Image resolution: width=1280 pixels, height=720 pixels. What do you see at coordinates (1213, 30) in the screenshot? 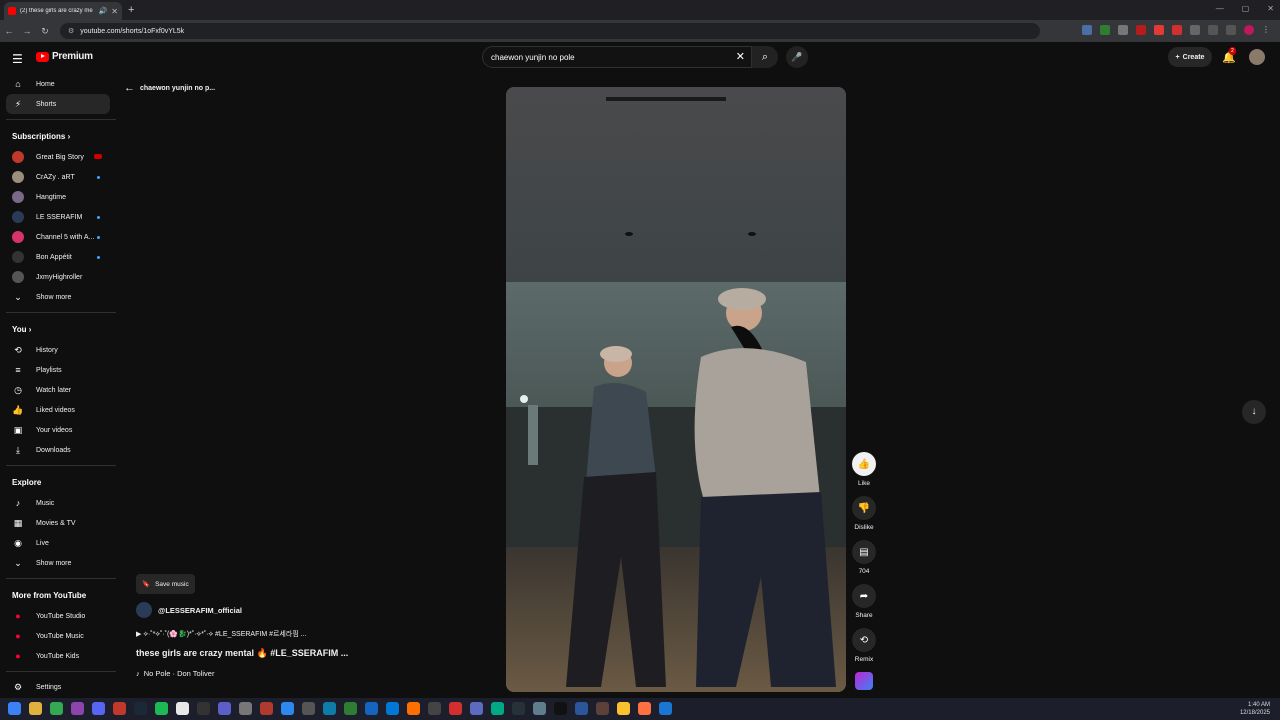
I see `sidepanel-icon` at bounding box center [1213, 30].